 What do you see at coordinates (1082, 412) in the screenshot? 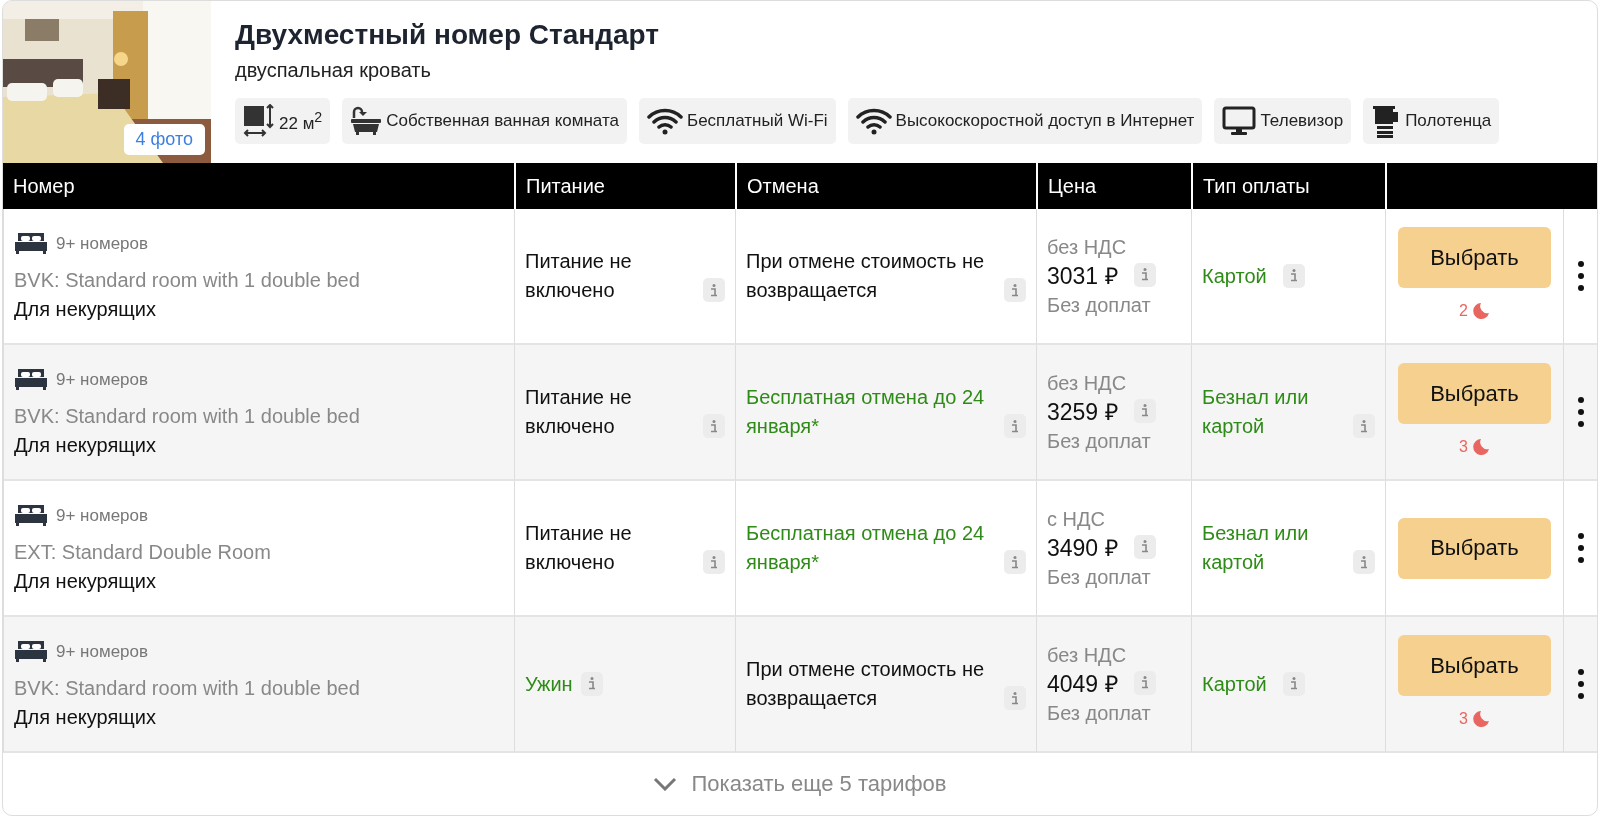
I see `price: 3259 ₽` at bounding box center [1082, 412].